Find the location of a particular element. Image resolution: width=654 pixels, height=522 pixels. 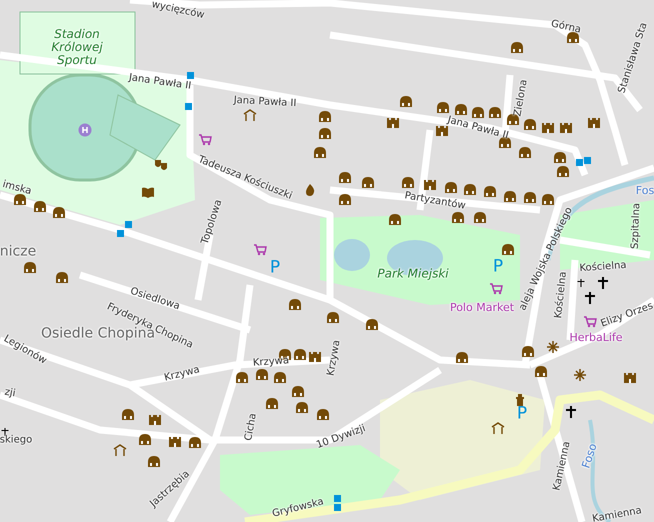

sports-pitch is located at coordinates (145, 127).